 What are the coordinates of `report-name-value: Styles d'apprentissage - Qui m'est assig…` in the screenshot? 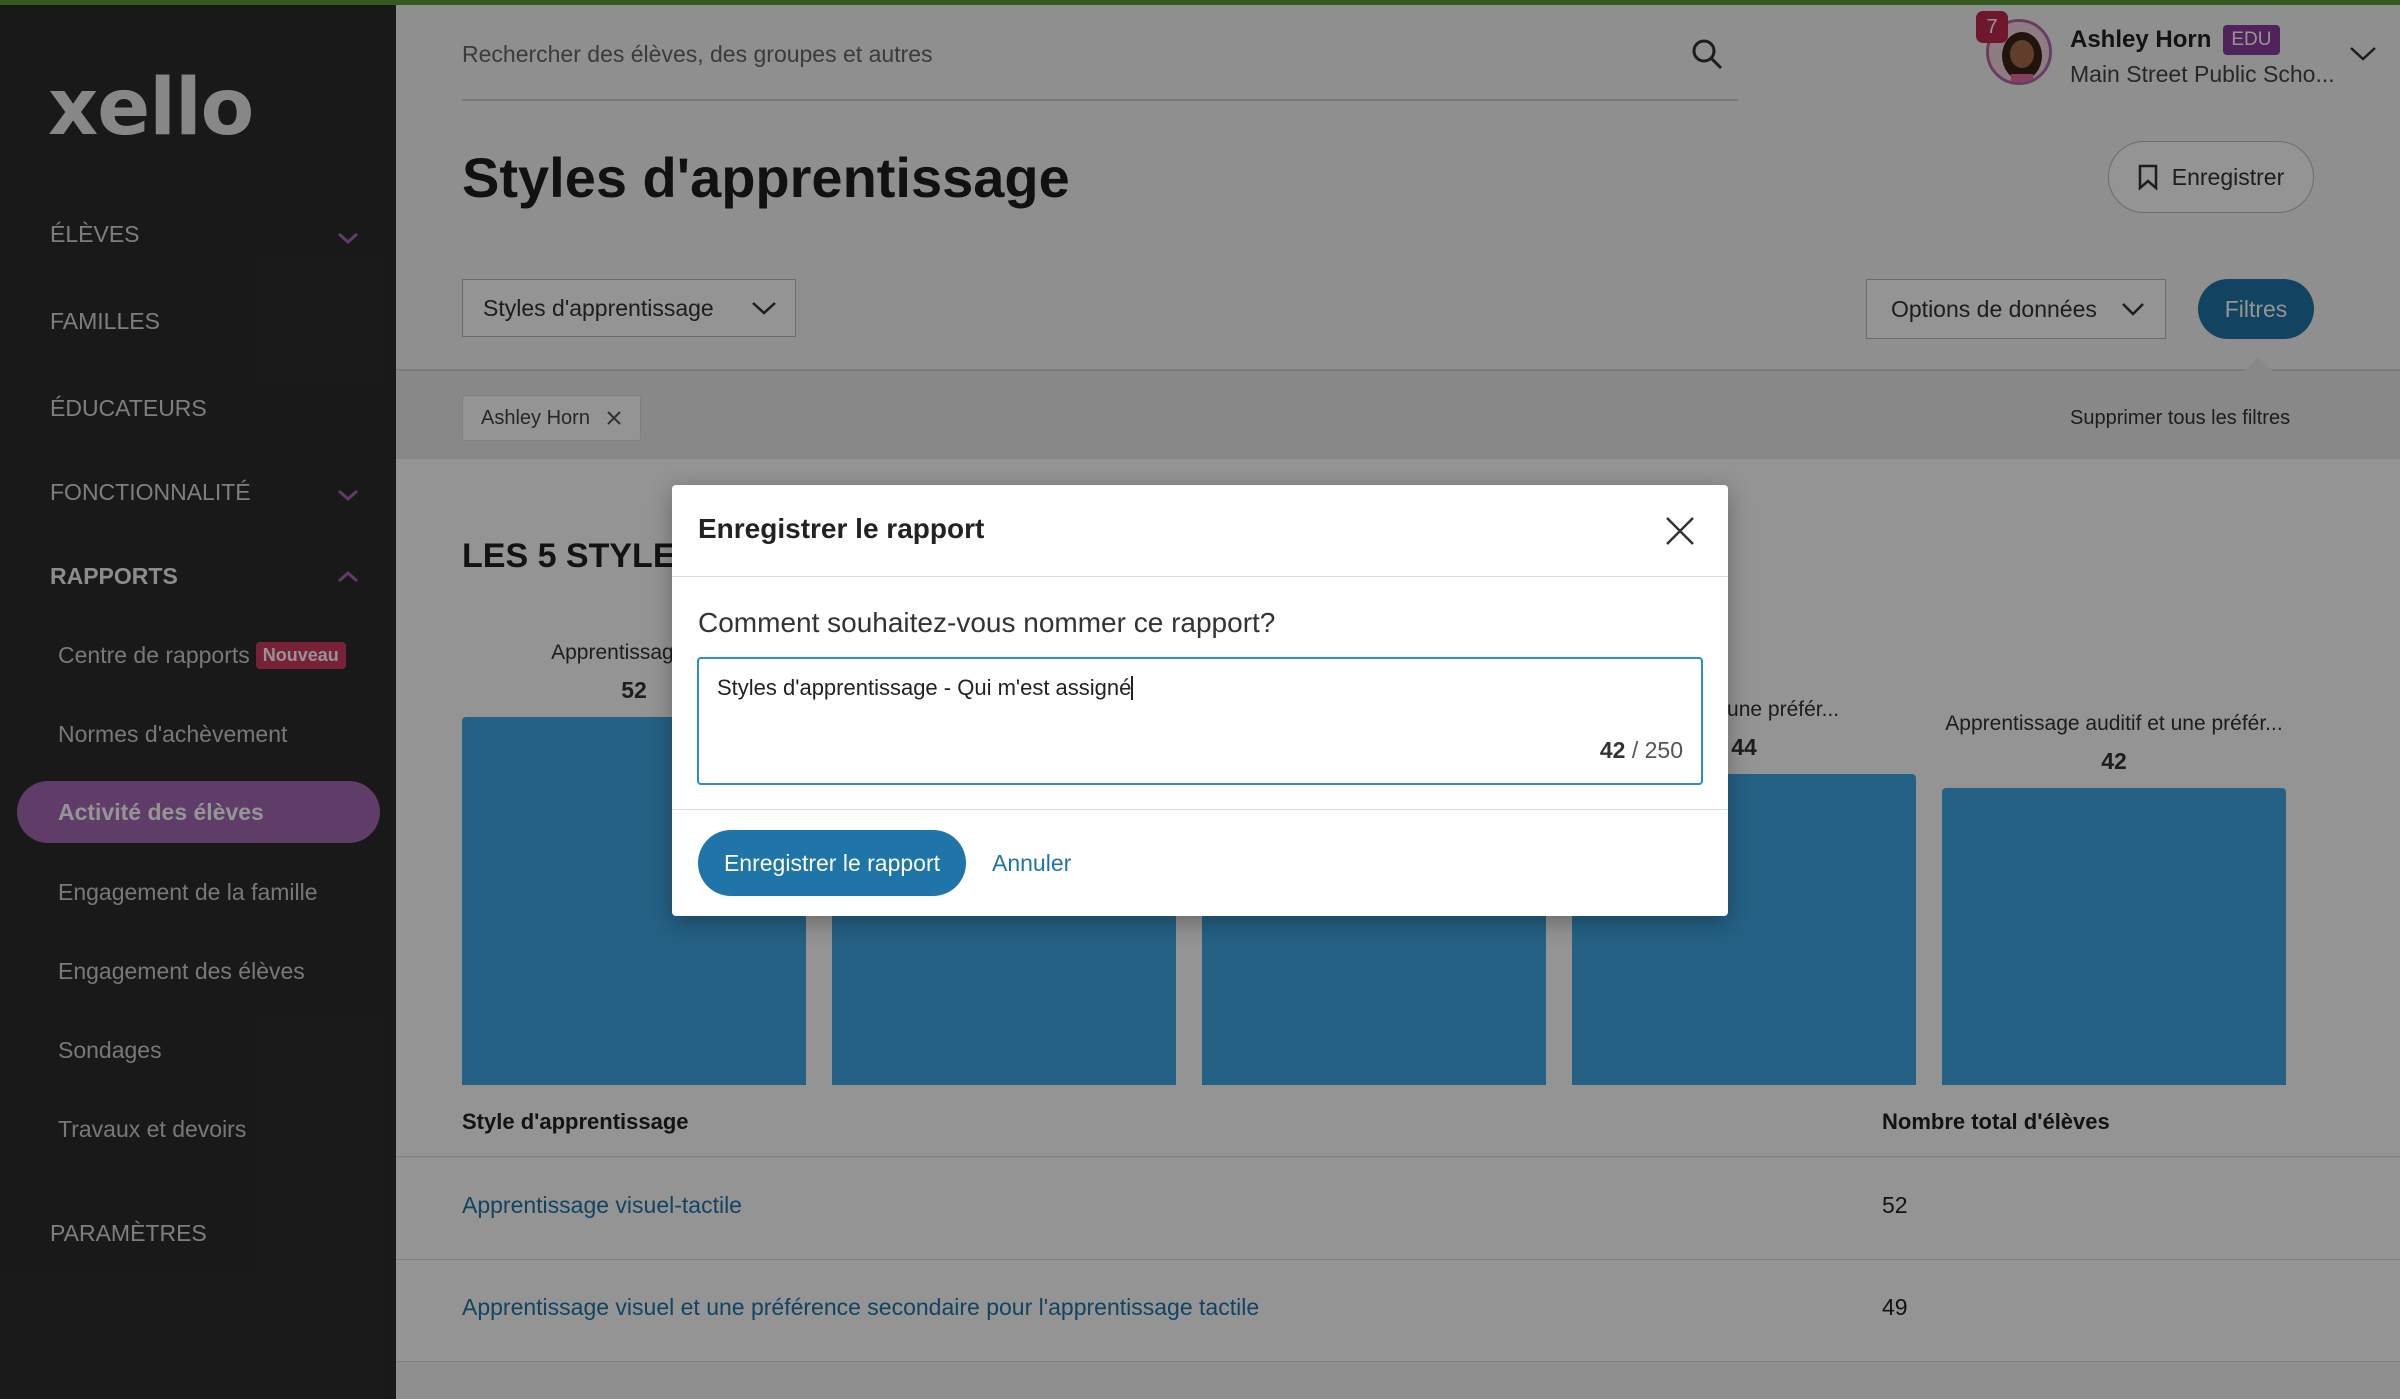 It's located at (924, 687).